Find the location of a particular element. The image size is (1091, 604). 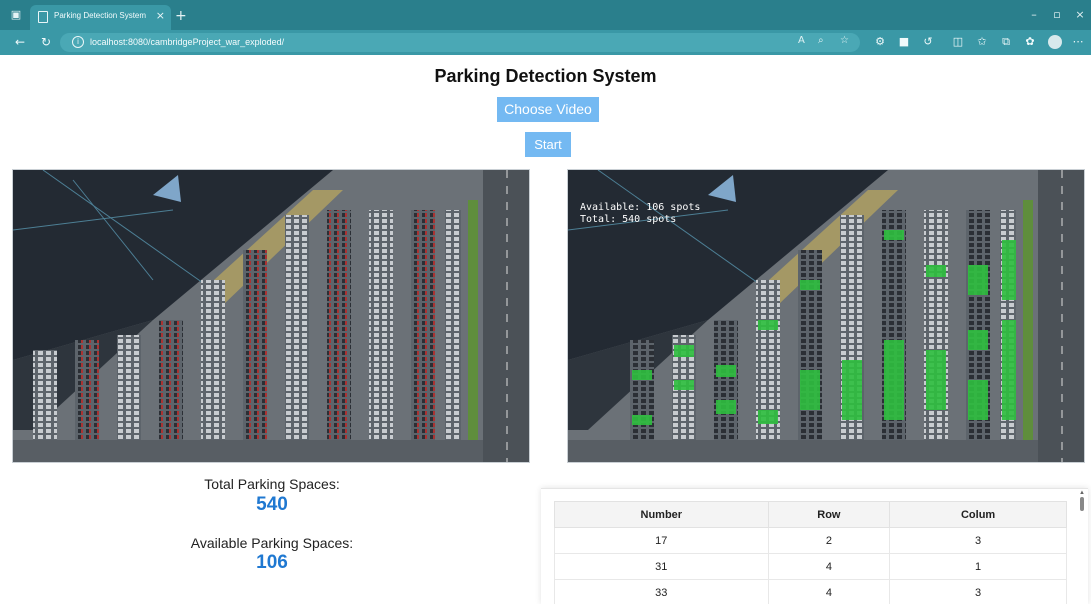

more-menu-icon: ⋯ is located at coordinates (1078, 42).